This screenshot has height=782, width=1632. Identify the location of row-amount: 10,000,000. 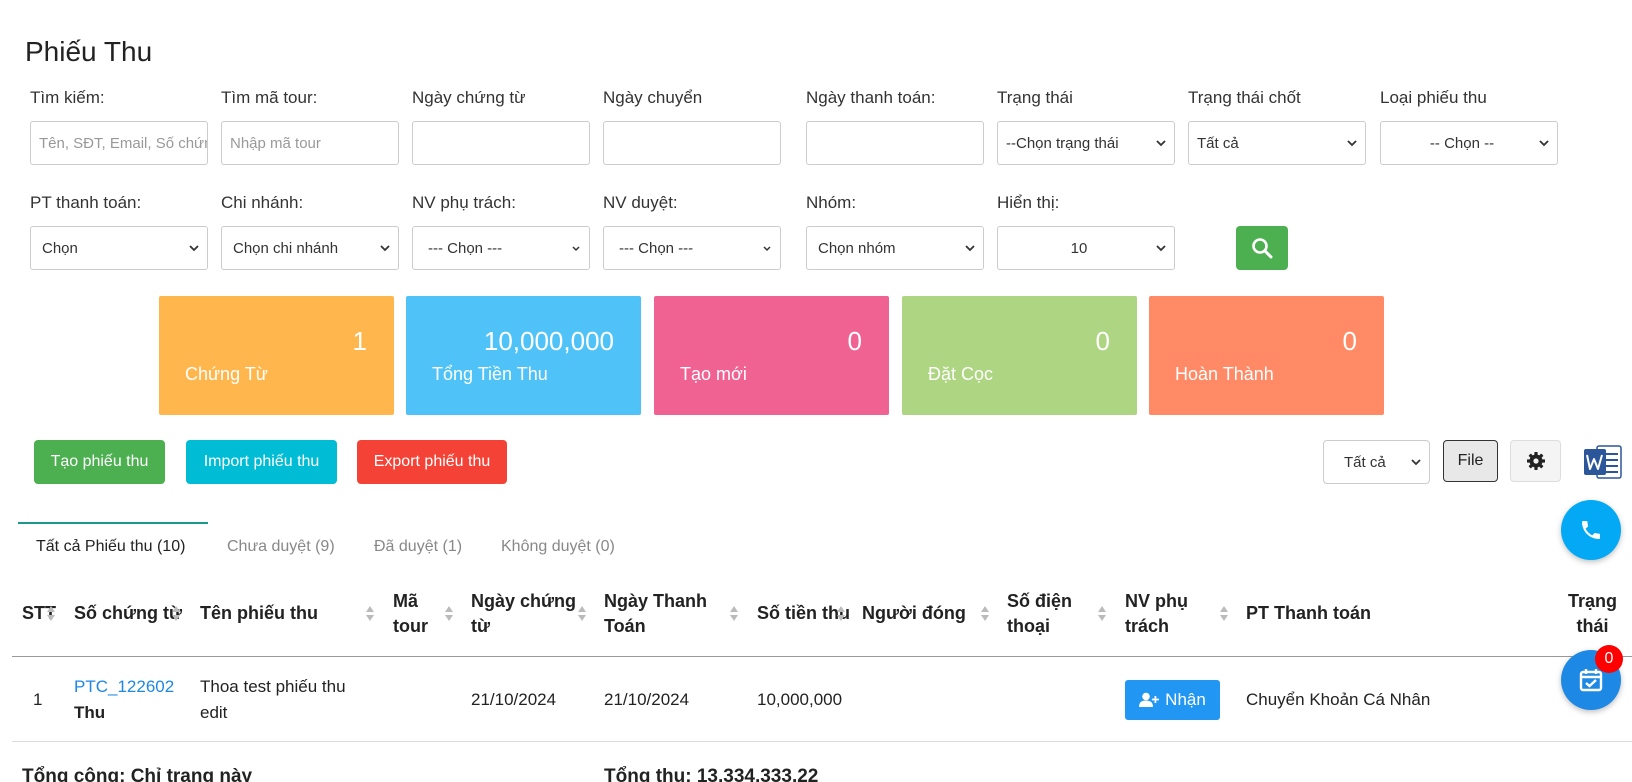
(800, 699).